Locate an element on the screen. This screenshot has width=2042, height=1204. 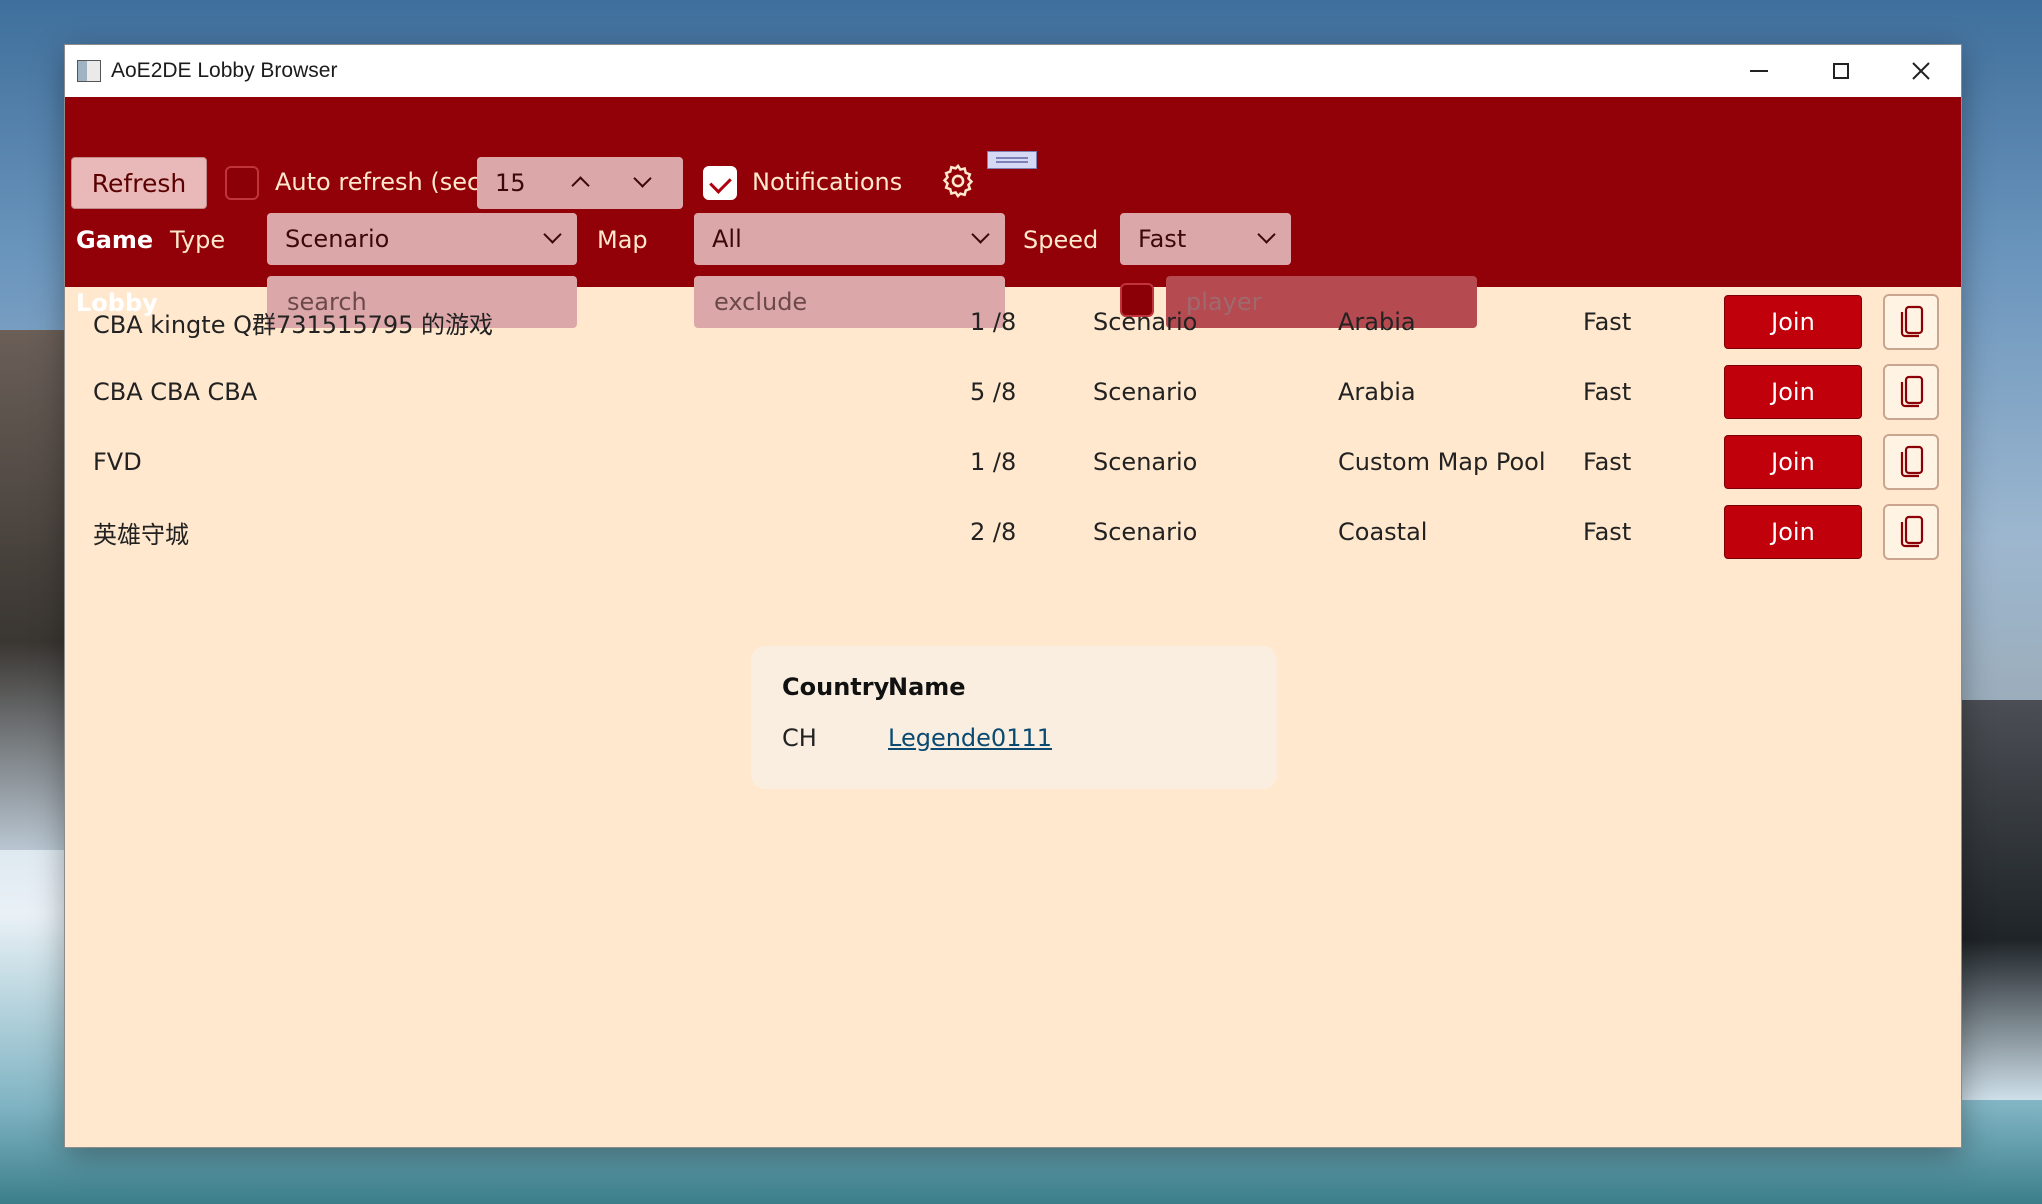
dock-handle is located at coordinates (1012, 160).